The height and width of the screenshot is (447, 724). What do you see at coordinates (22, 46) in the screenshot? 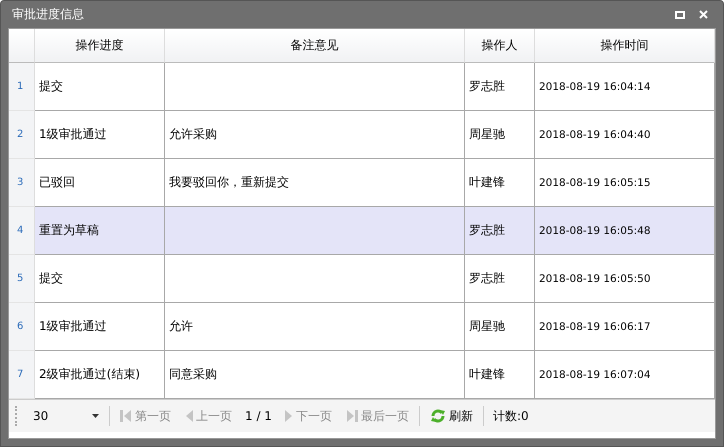
I see `header-corner` at bounding box center [22, 46].